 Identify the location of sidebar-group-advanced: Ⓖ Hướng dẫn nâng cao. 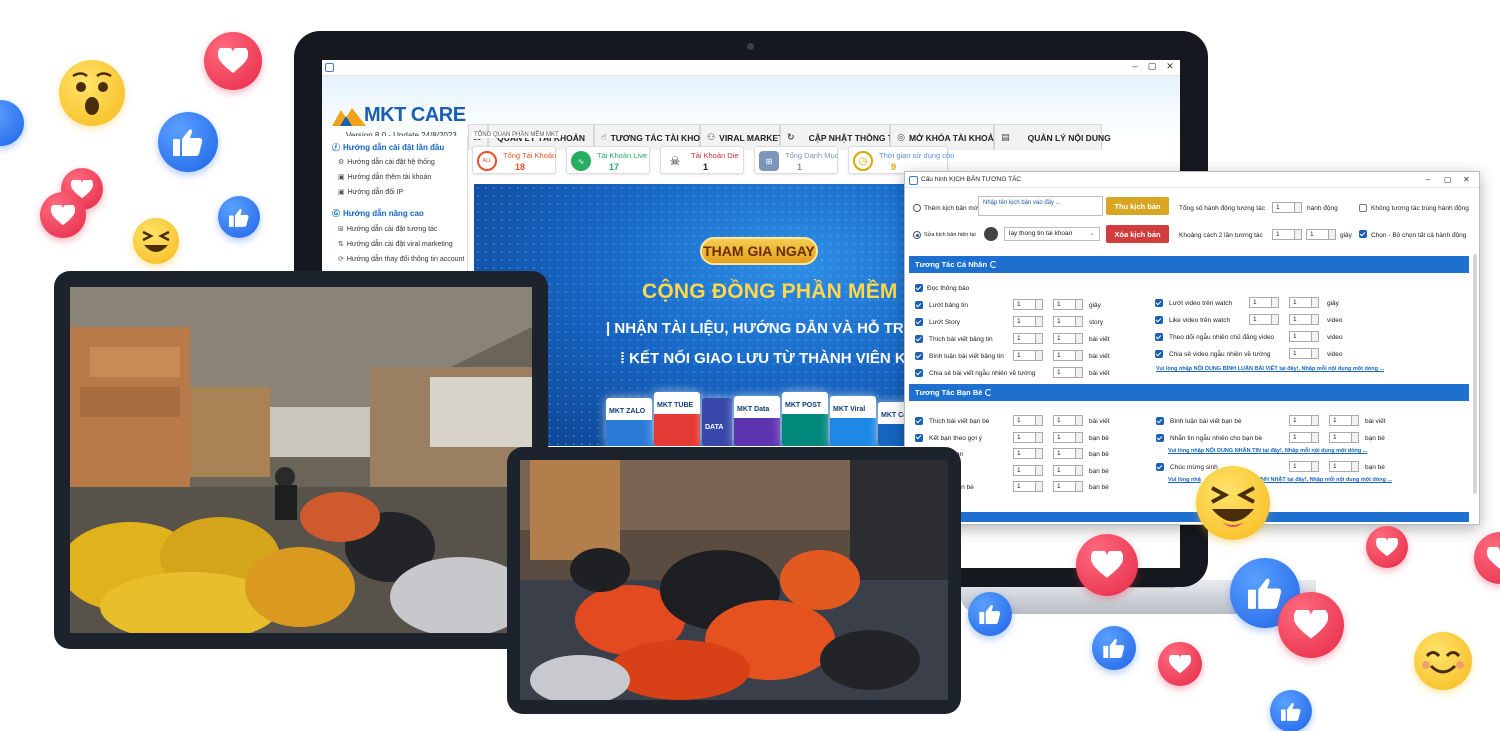
(378, 213).